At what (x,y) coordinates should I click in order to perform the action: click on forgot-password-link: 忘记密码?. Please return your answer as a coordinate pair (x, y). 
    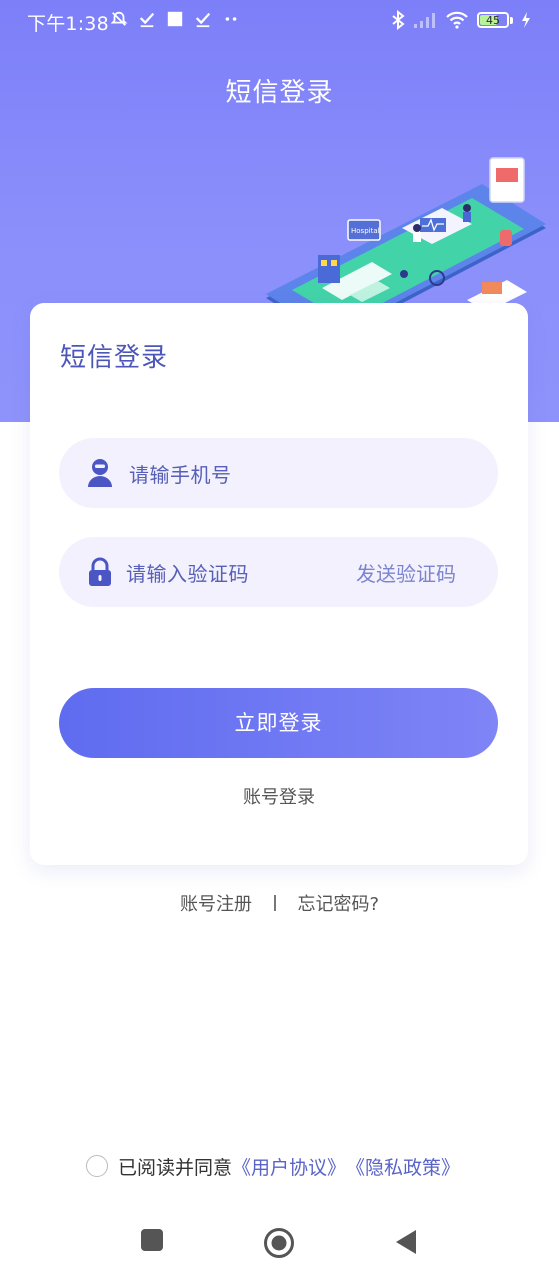
    Looking at the image, I should click on (338, 904).